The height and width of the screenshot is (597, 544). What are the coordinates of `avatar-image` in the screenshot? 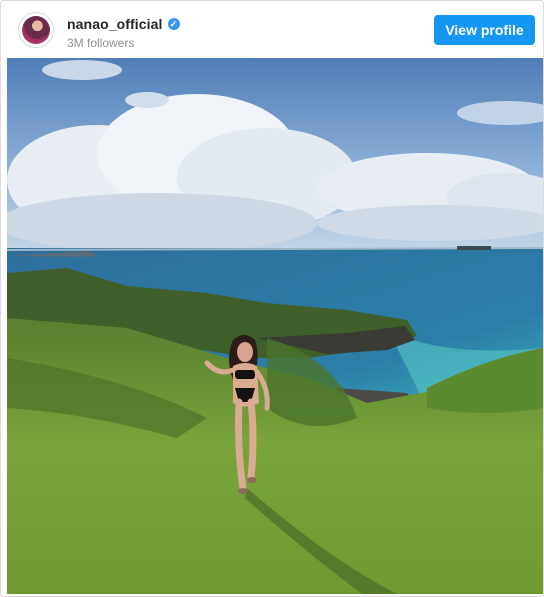 It's located at (36, 30).